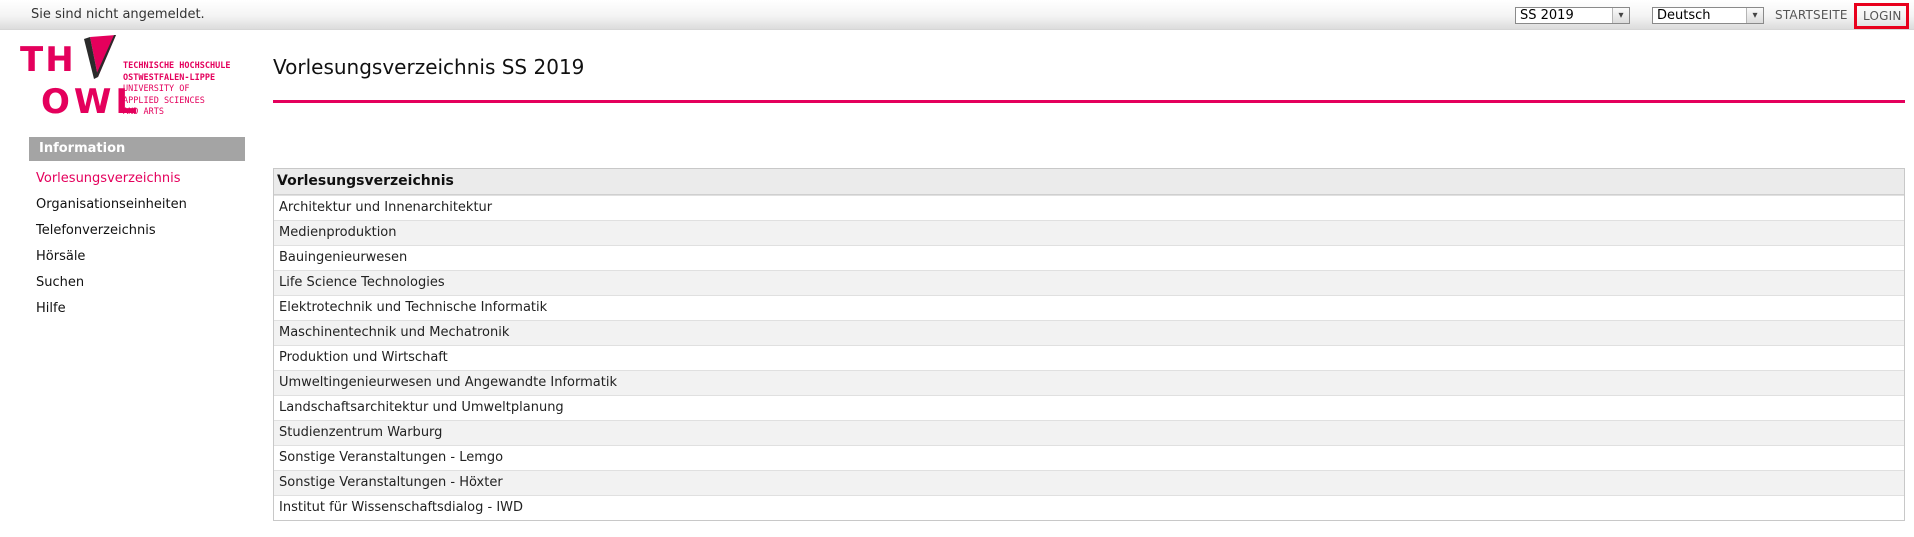 This screenshot has height=537, width=1914. I want to click on semester-select-value: SS 2019, so click(1547, 15).